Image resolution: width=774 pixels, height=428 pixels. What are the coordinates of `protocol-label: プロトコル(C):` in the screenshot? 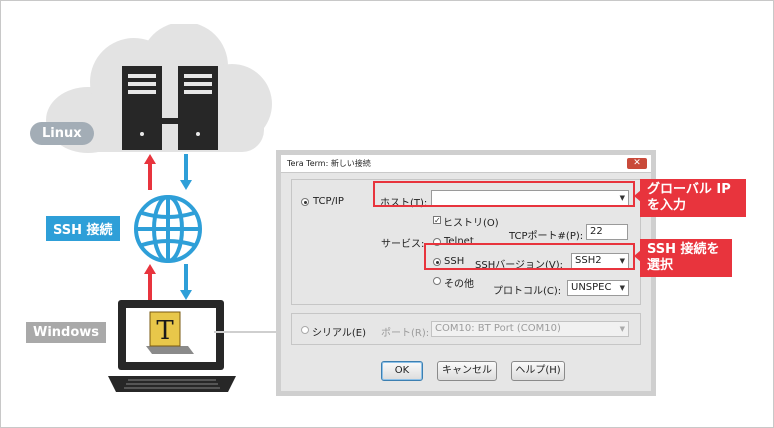 It's located at (527, 291).